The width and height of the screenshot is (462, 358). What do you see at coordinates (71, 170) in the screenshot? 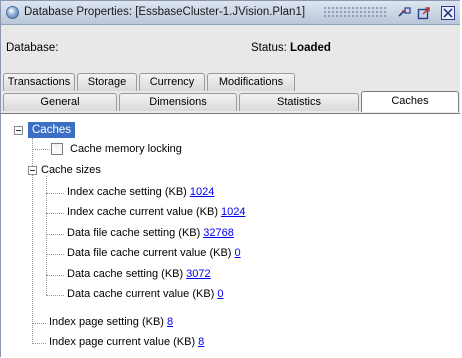
I see `cache-sizes-node: Cache sizes` at bounding box center [71, 170].